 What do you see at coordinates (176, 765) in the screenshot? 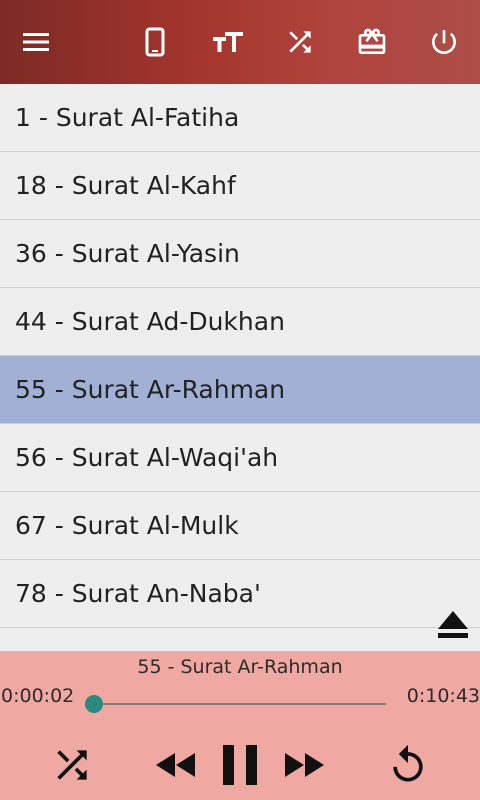
I see `rewind-icon` at bounding box center [176, 765].